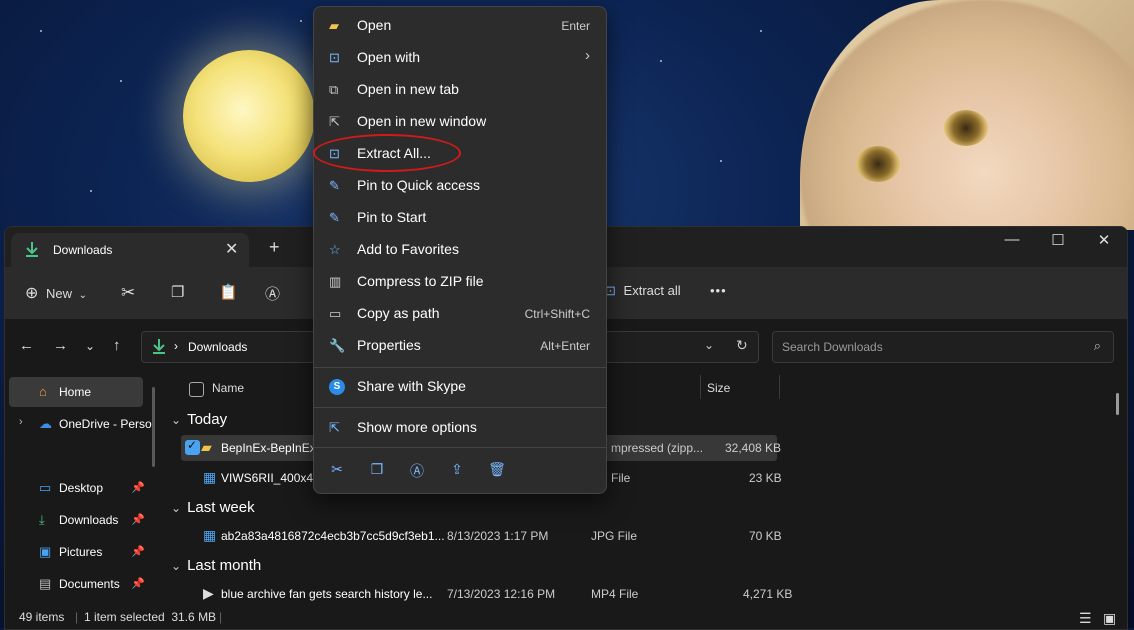 This screenshot has height=630, width=1134. What do you see at coordinates (249, 116) in the screenshot?
I see `moon-image` at bounding box center [249, 116].